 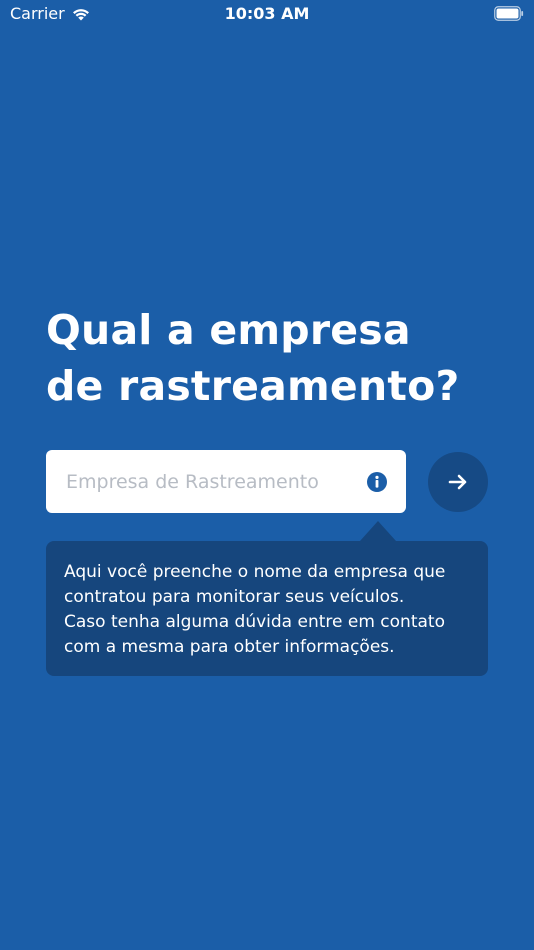 I want to click on company-input-container, so click(x=226, y=481).